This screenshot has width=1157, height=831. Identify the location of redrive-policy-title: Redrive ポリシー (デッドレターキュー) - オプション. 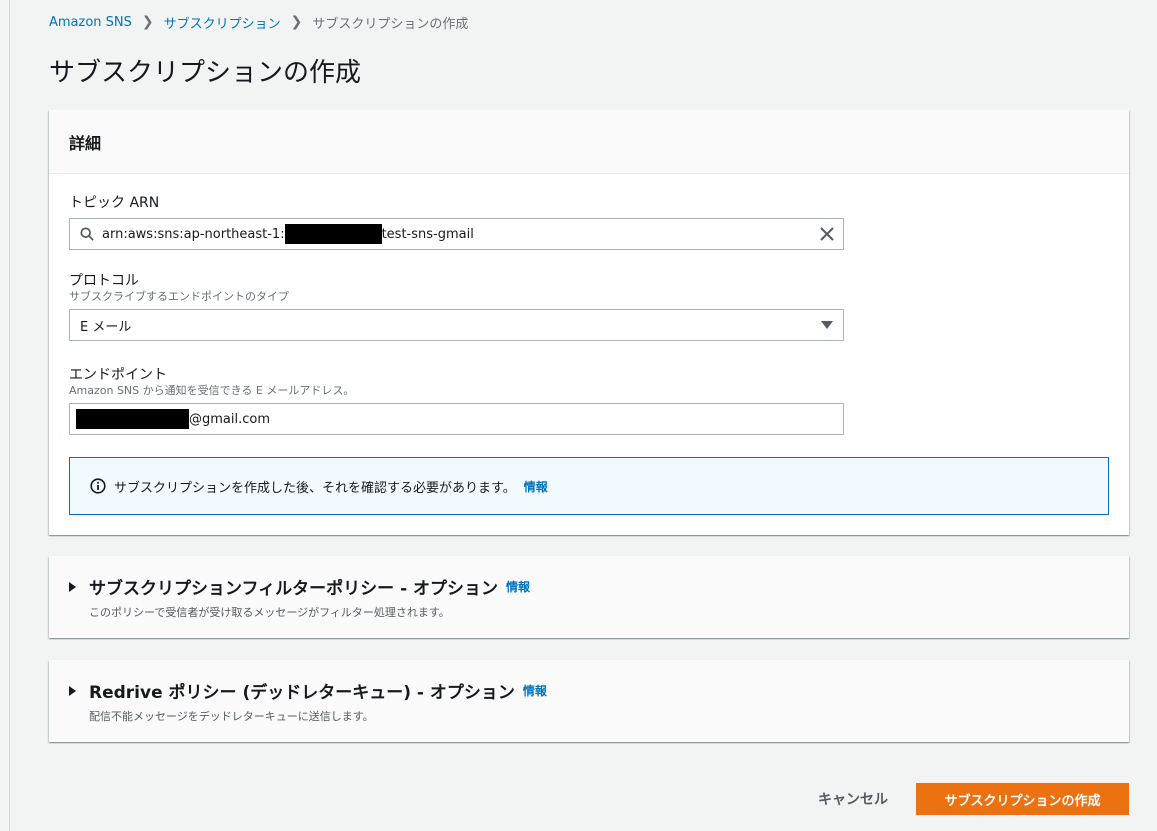
(302, 693).